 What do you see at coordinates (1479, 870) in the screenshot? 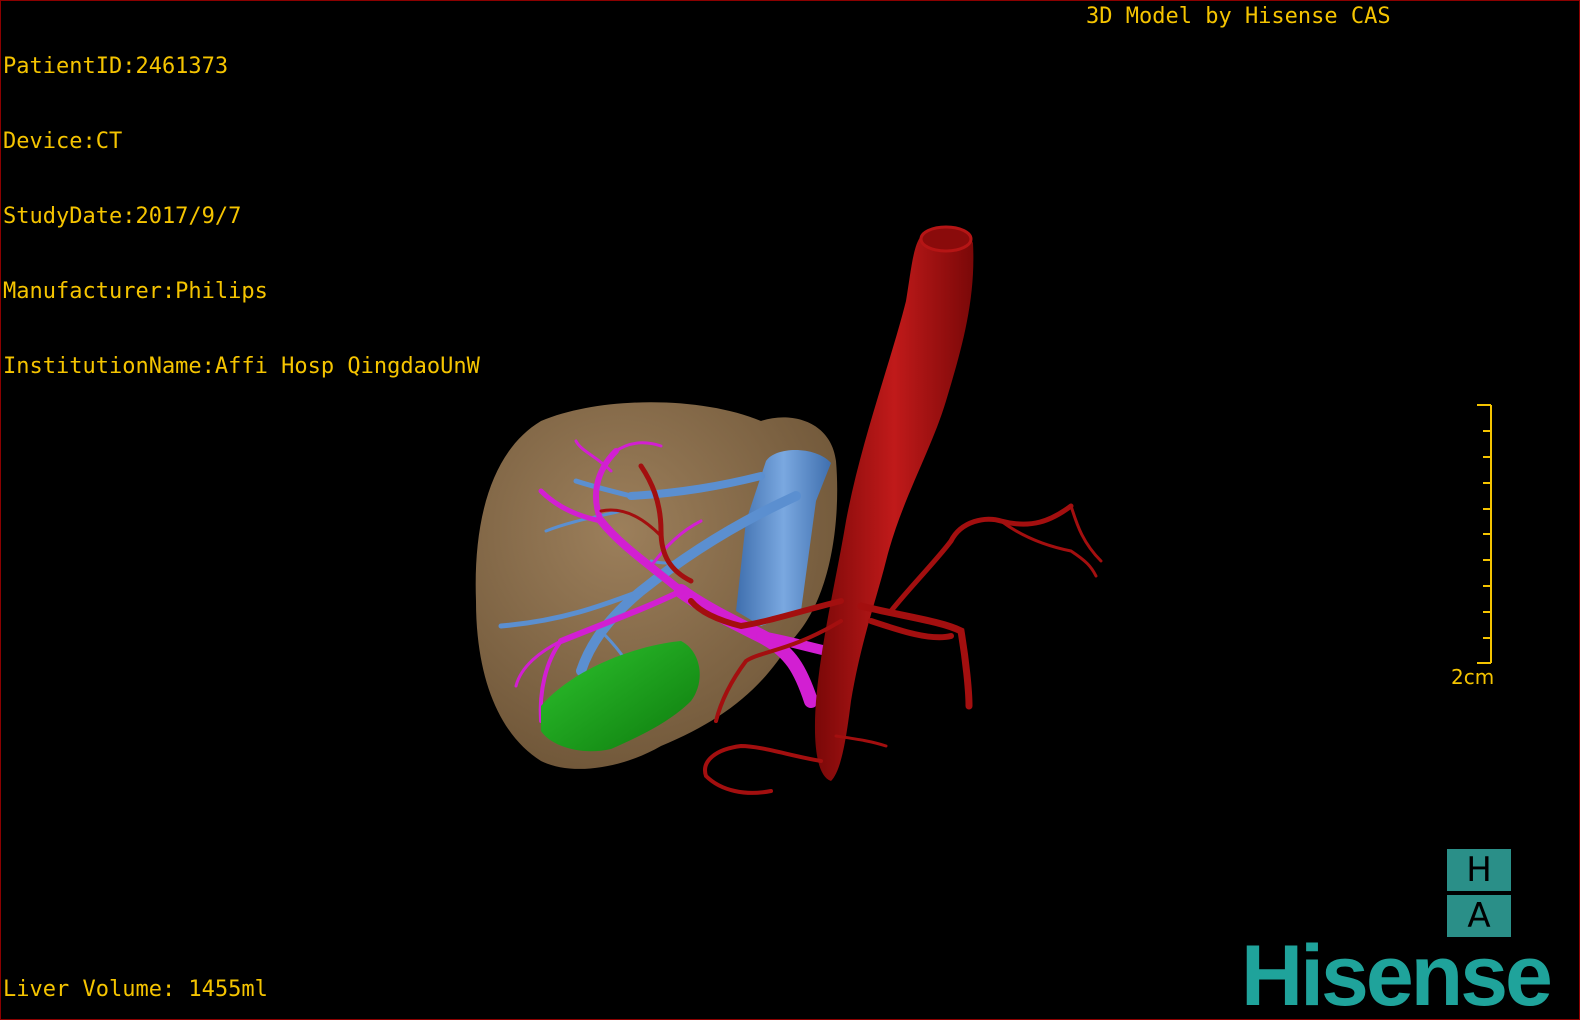
I see `ha-logo-top-letter: H` at bounding box center [1479, 870].